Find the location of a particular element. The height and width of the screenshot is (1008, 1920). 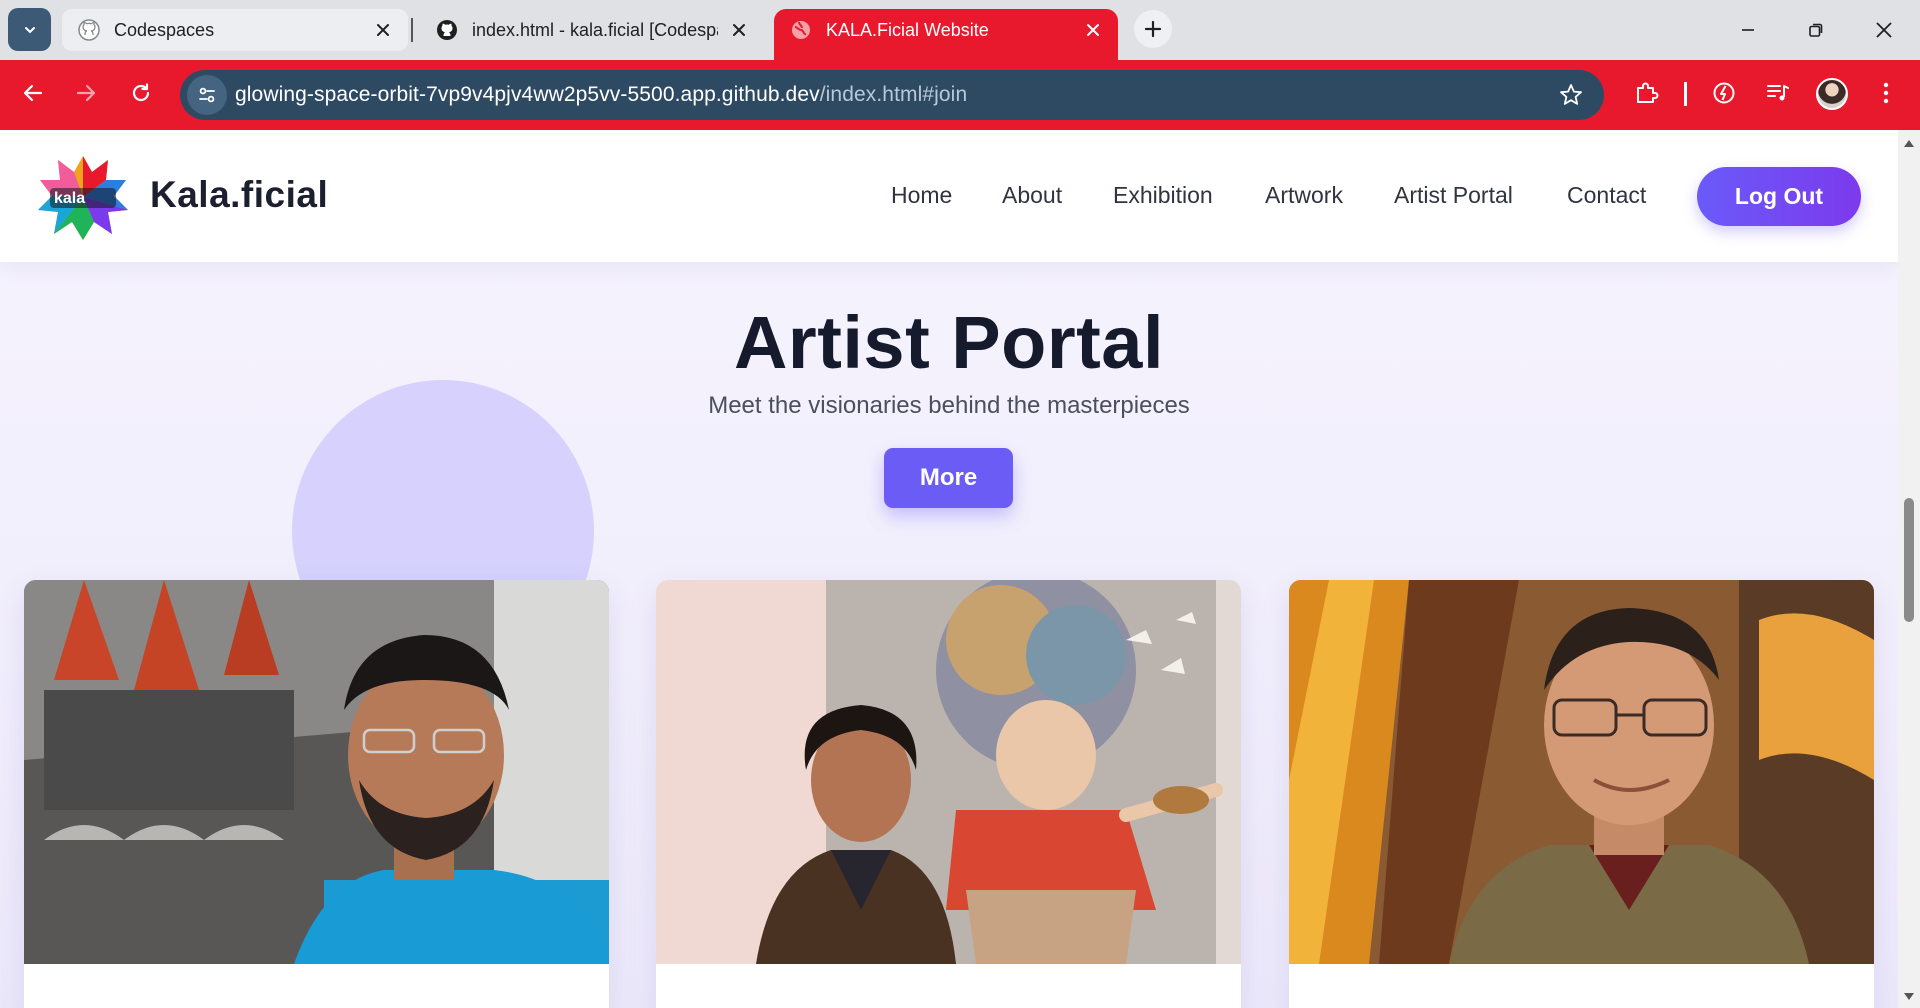

chevron-down-icon is located at coordinates (29, 29).